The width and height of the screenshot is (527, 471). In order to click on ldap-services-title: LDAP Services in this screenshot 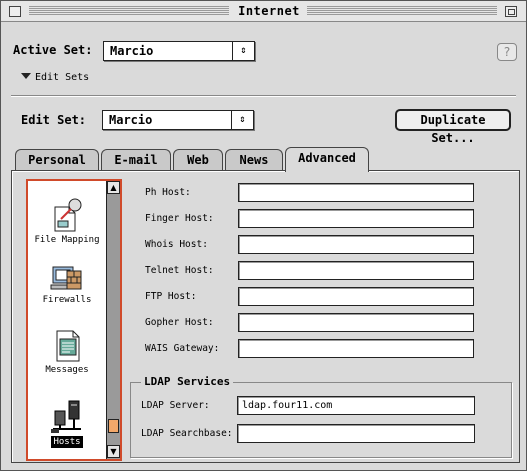, I will do `click(187, 381)`.